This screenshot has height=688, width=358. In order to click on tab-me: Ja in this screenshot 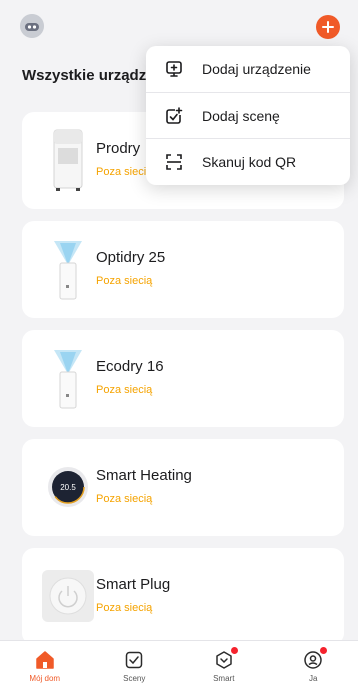, I will do `click(313, 664)`.